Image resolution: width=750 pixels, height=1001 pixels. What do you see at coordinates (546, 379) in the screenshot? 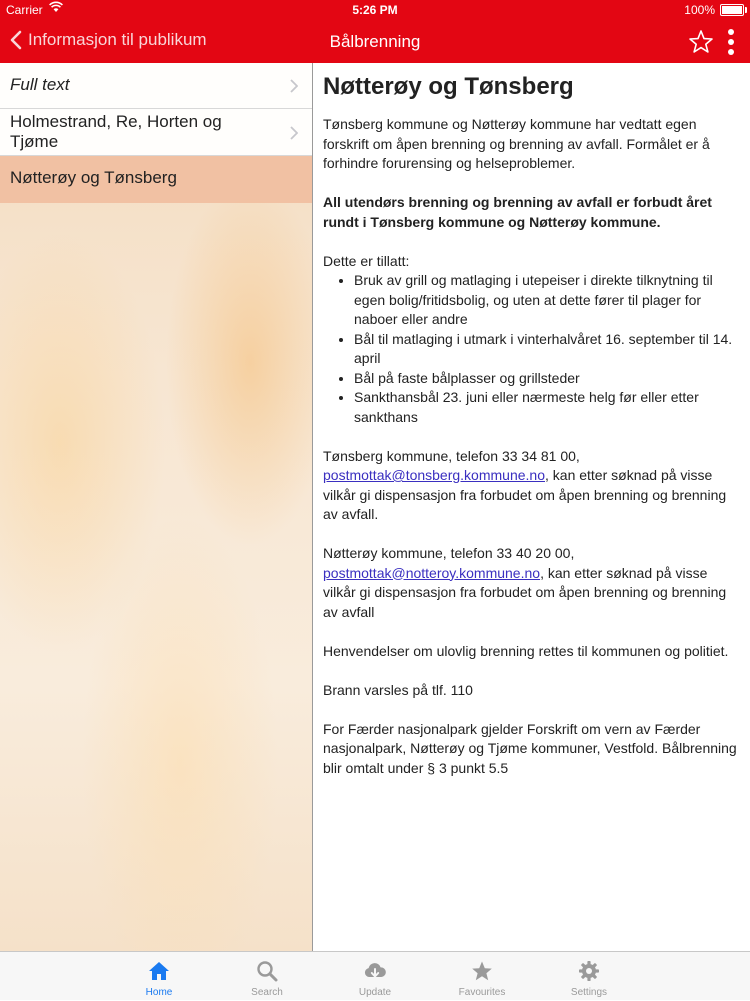
I see `list-item: Bål på faste bålplasser og grillsteder` at bounding box center [546, 379].